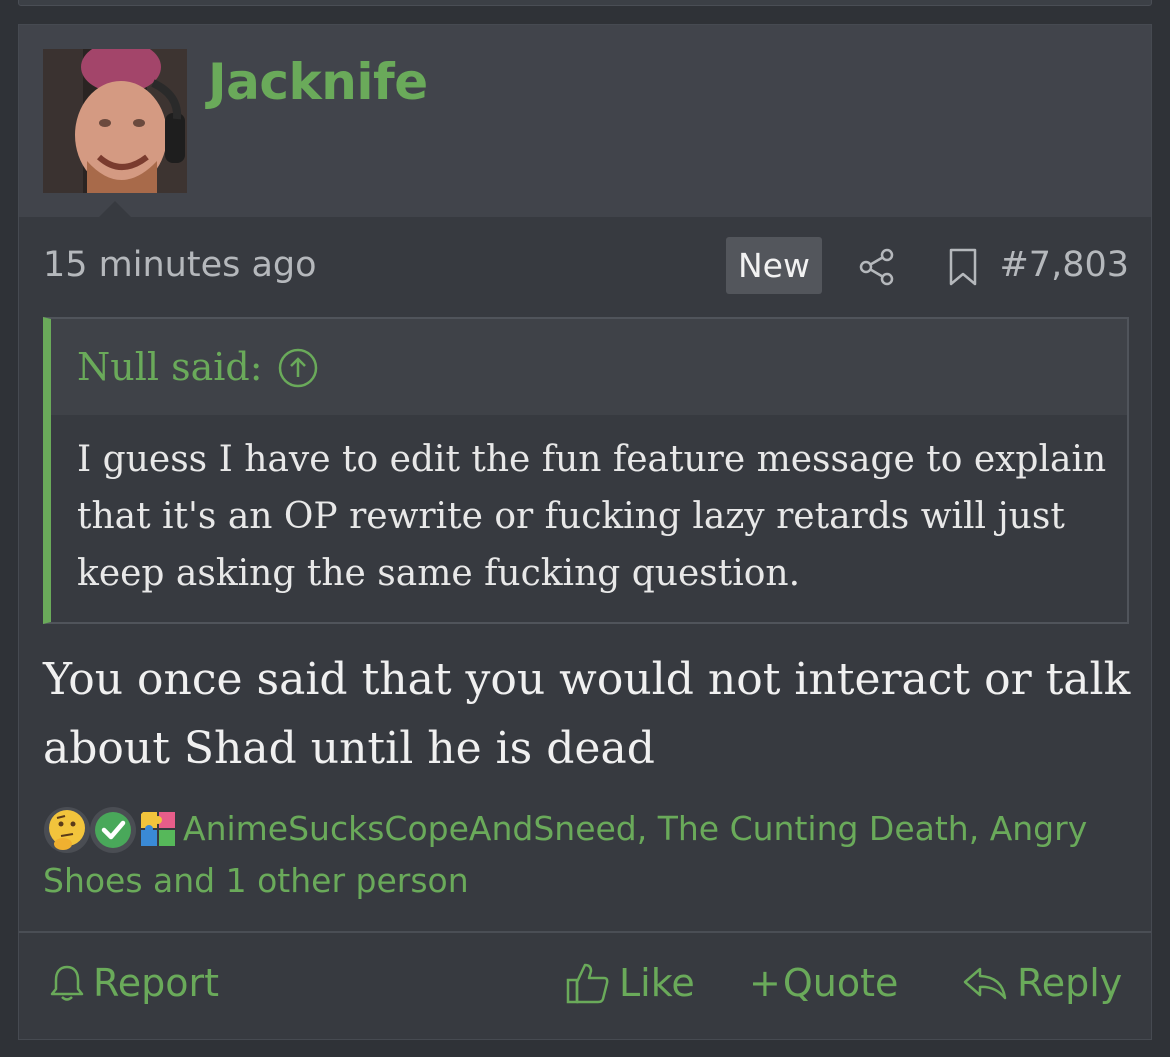  Describe the element at coordinates (156, 983) in the screenshot. I see `report-label: Report` at that location.